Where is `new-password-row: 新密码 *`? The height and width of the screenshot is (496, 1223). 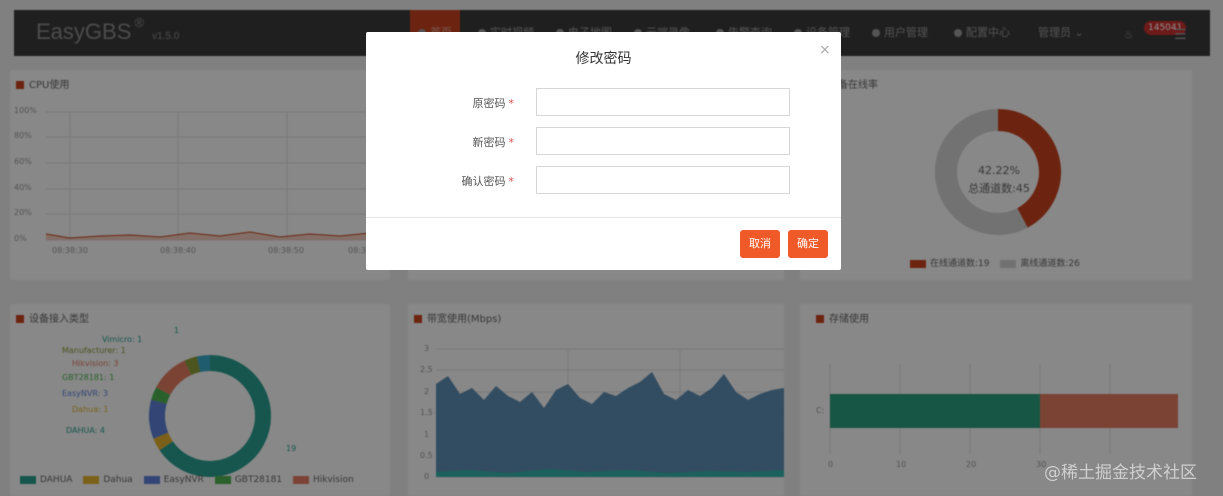 new-password-row: 新密码 * is located at coordinates (603, 141).